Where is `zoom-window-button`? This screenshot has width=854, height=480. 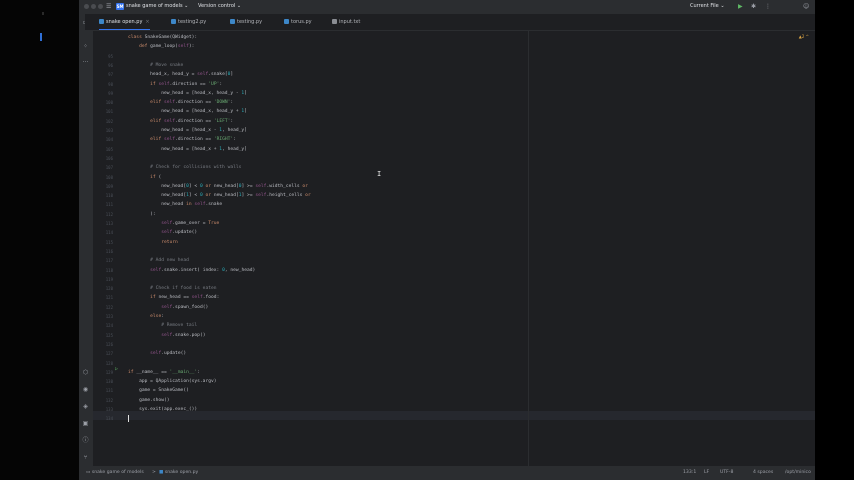 zoom-window-button is located at coordinates (100, 6).